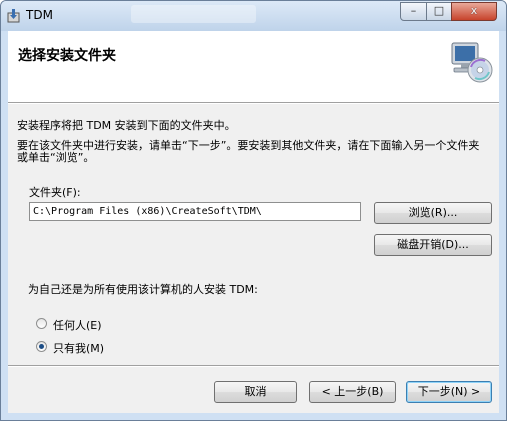 The width and height of the screenshot is (507, 421). What do you see at coordinates (253, 366) in the screenshot?
I see `footer-divider` at bounding box center [253, 366].